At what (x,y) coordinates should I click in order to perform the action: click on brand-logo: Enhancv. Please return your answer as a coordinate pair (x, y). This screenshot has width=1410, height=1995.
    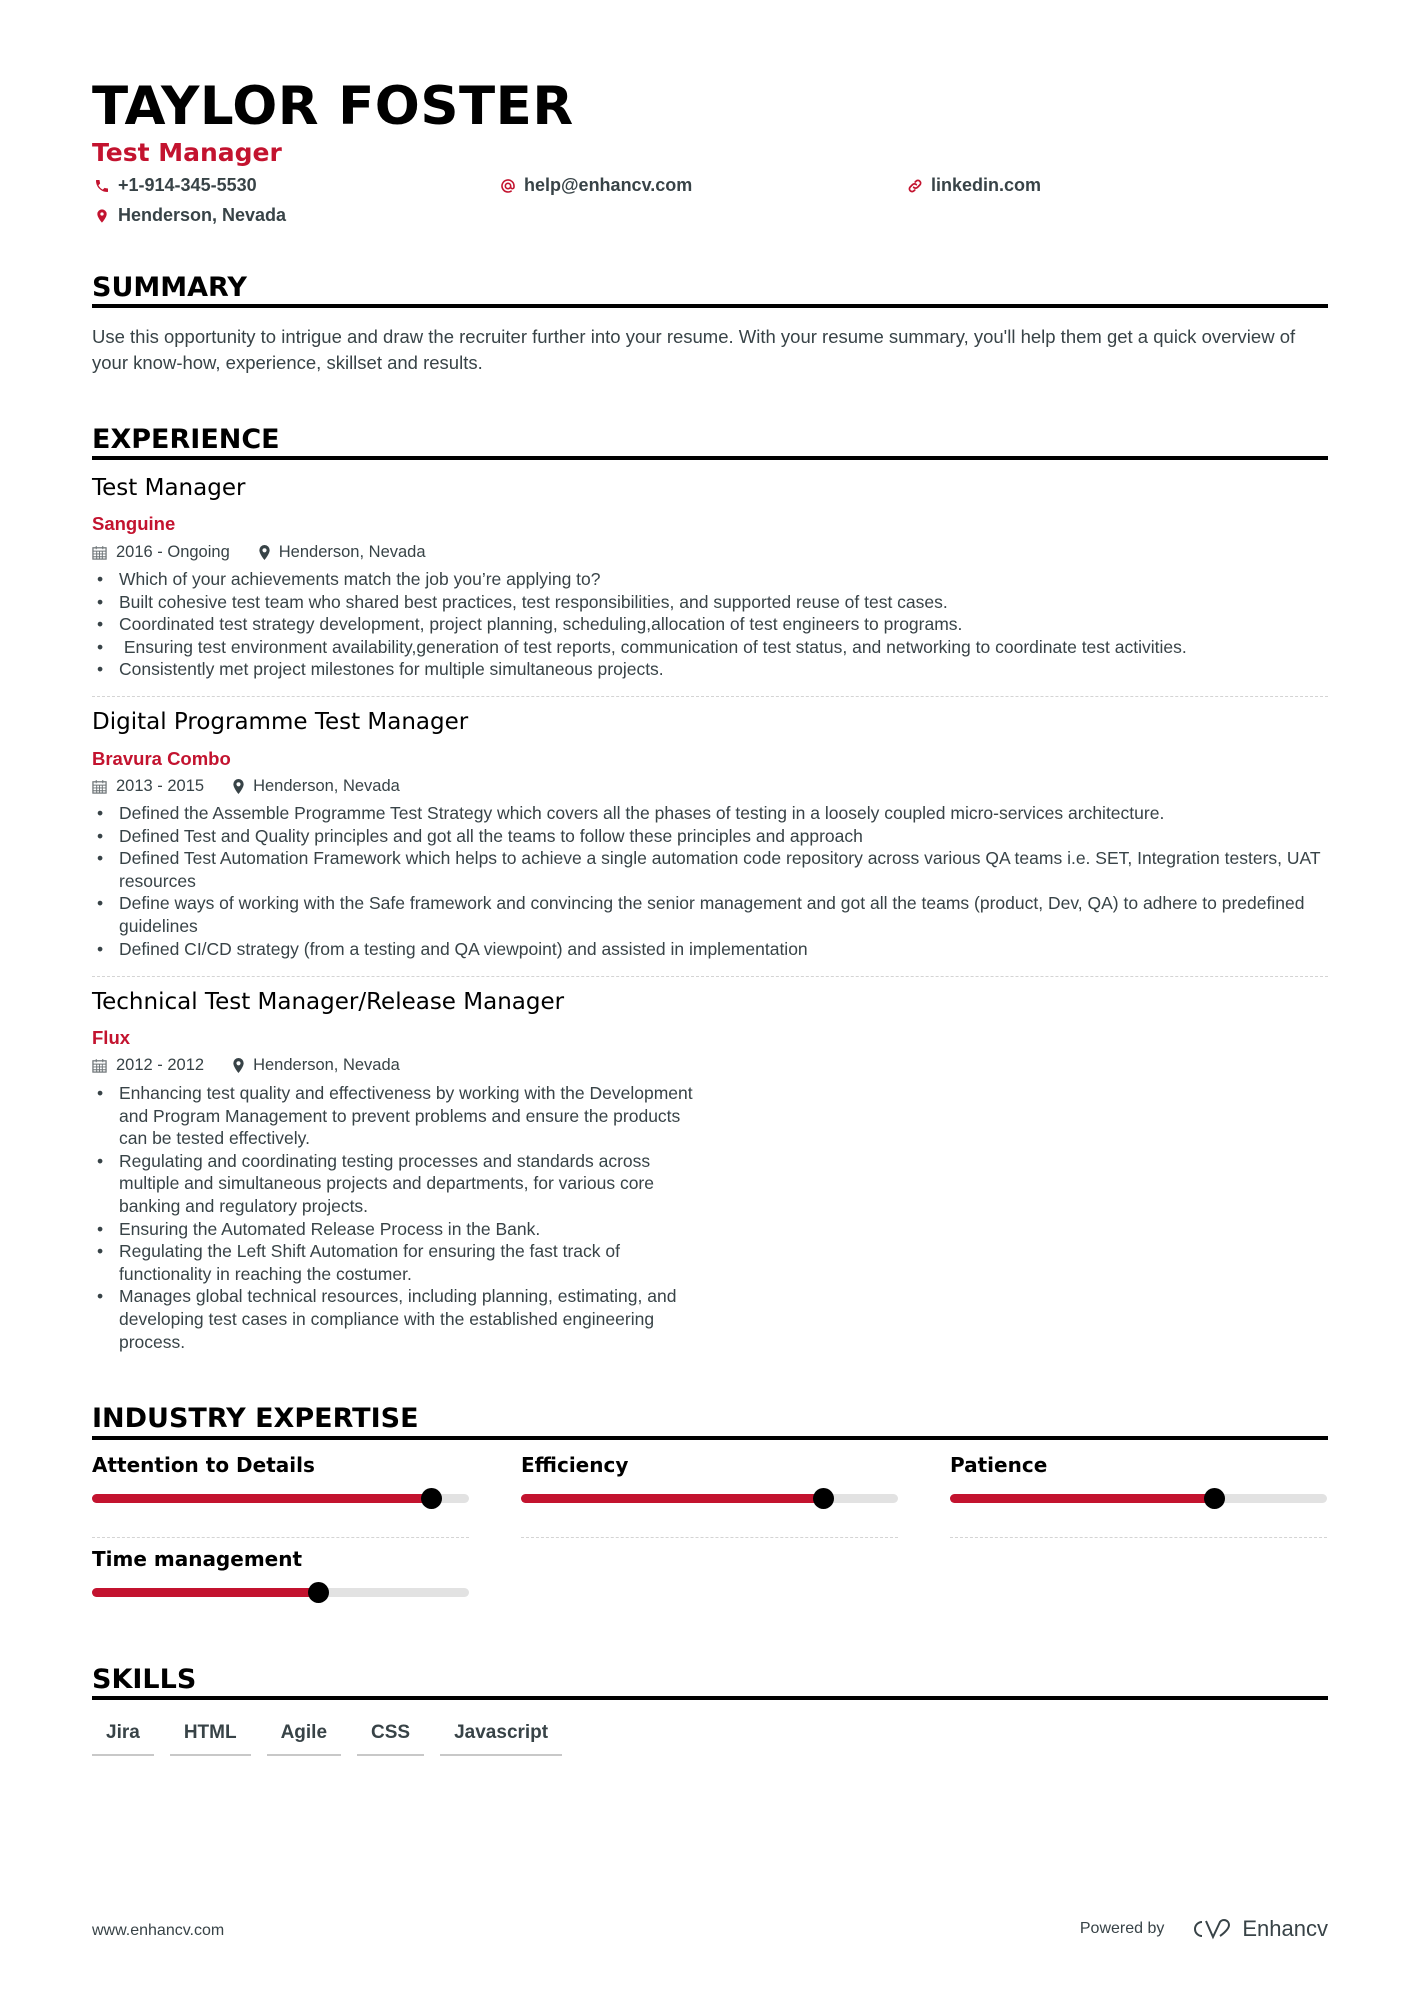
    Looking at the image, I should click on (1258, 1929).